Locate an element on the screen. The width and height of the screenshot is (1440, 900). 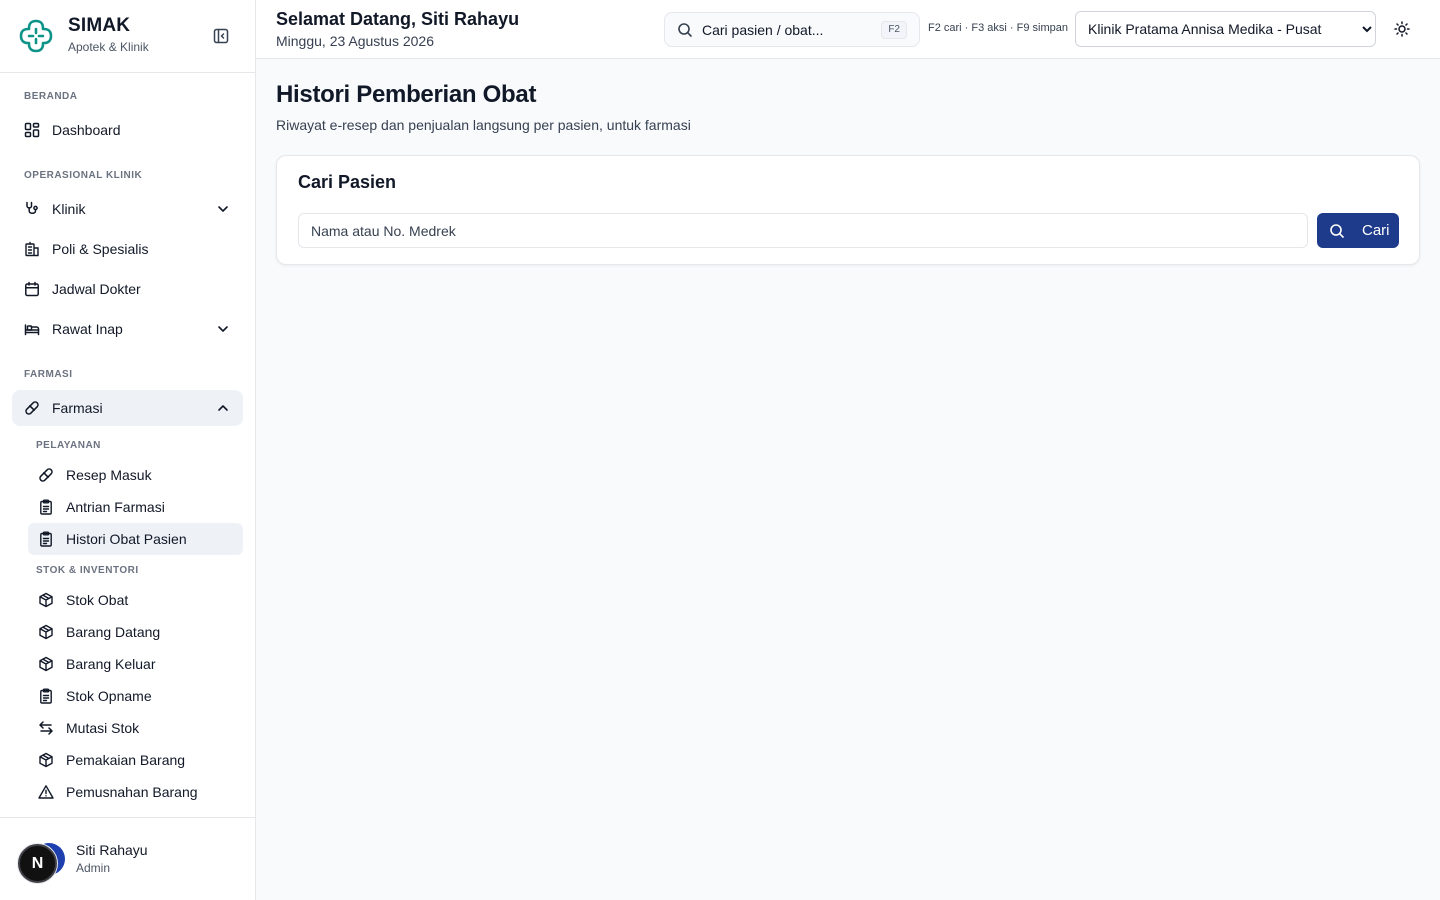
sidebar-item-label: Resep Masuk is located at coordinates (109, 475).